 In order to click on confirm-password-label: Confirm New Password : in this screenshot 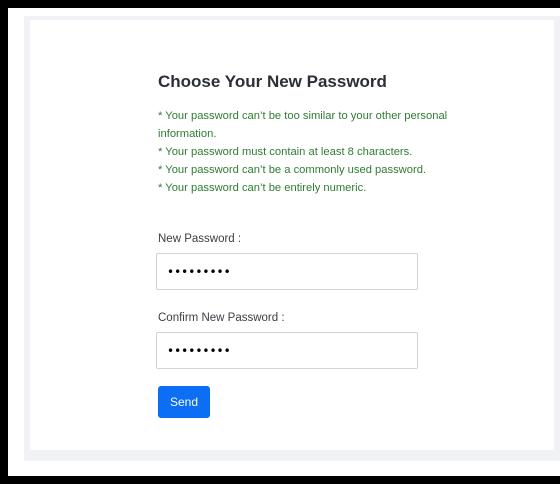, I will do `click(221, 318)`.